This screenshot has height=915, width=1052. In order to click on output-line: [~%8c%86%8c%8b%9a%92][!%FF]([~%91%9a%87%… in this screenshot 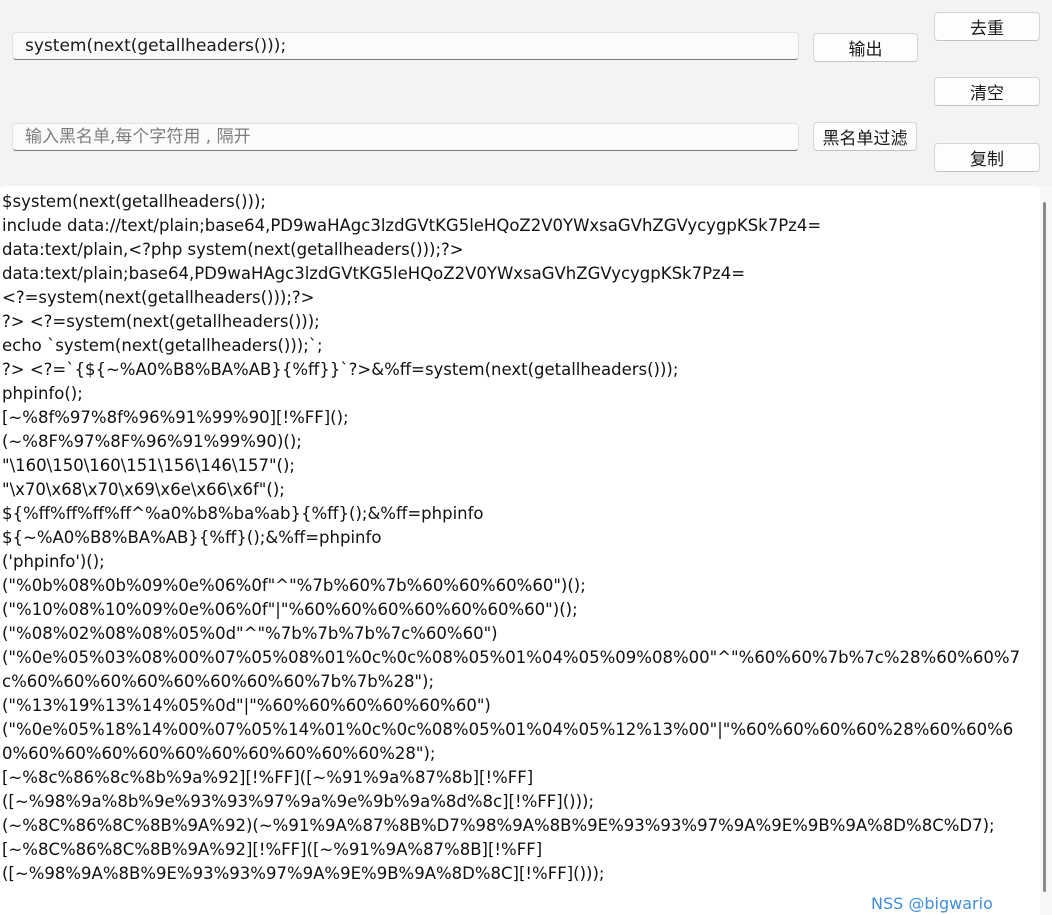, I will do `click(268, 777)`.